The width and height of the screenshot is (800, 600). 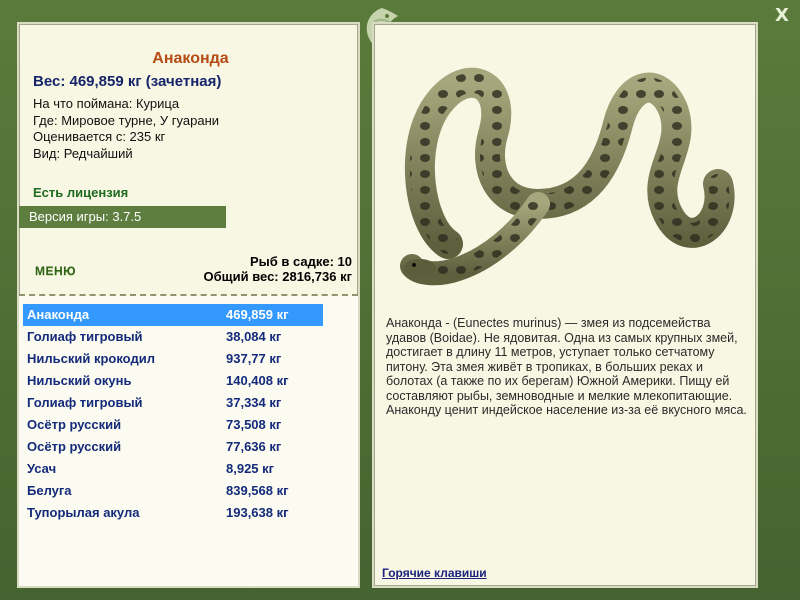 I want to click on catch-rarity: Вид: Редчайший, so click(x=83, y=153).